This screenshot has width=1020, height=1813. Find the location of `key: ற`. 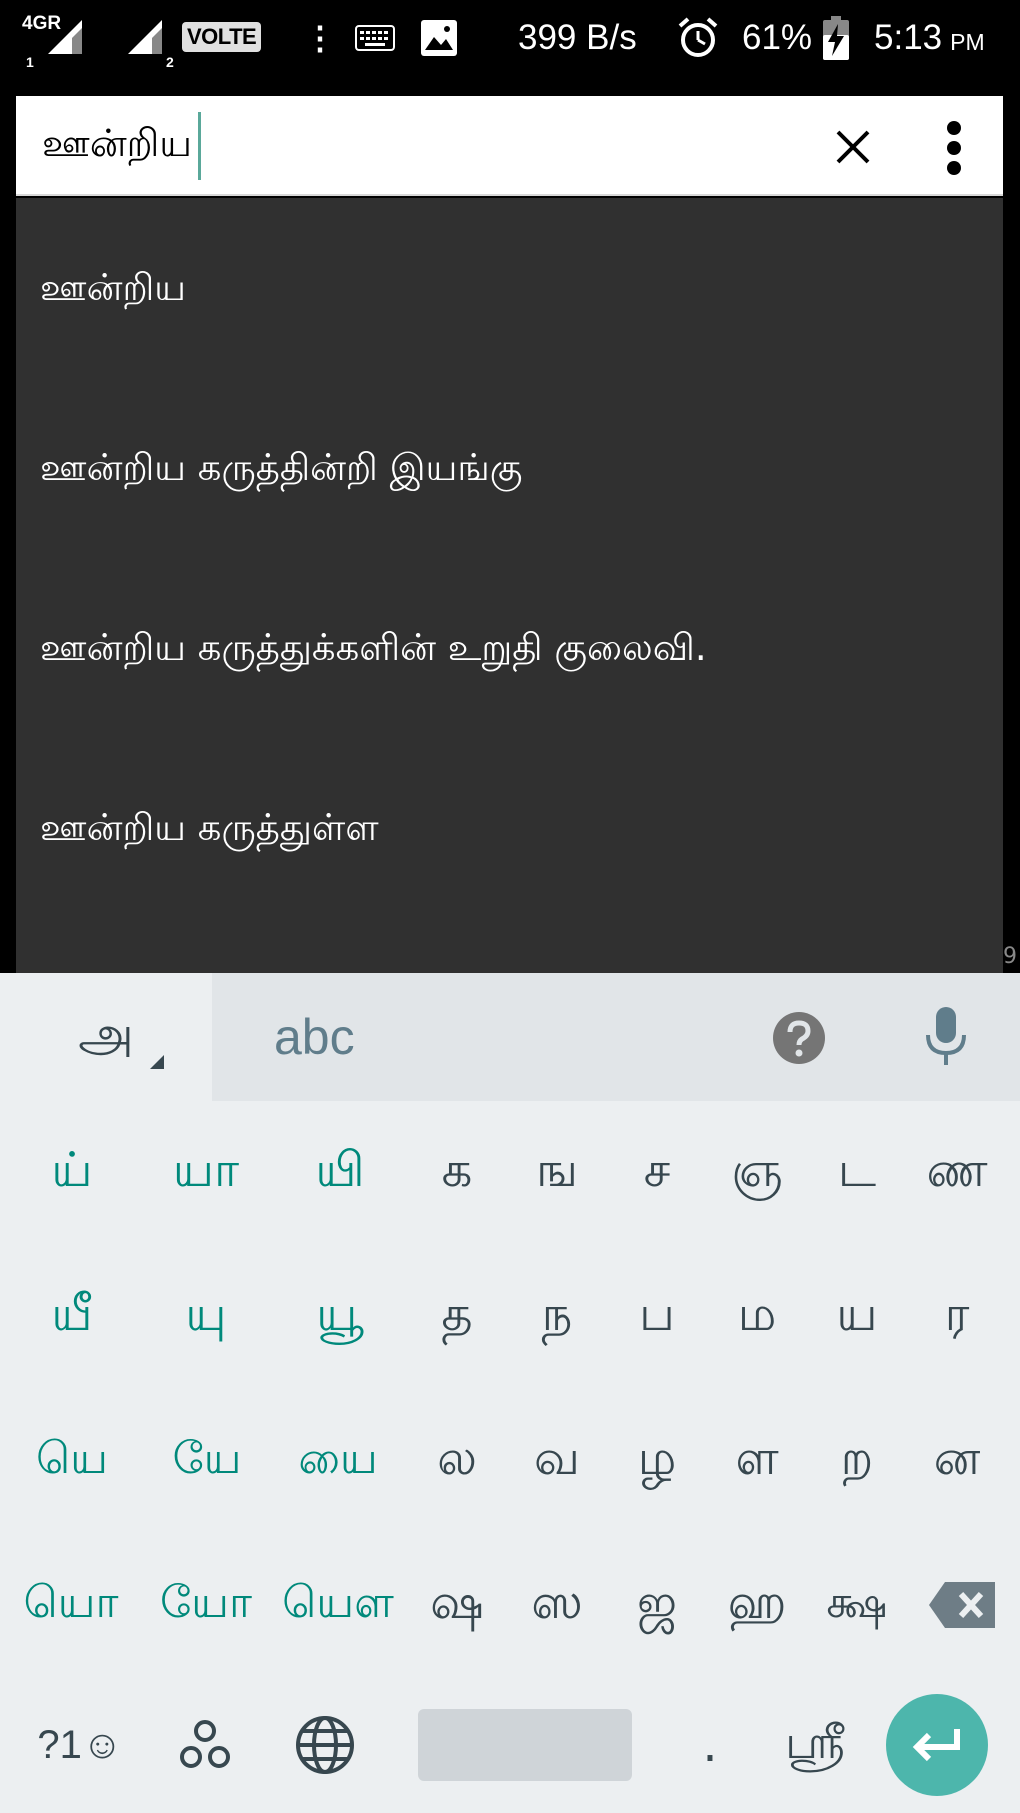

key: ற is located at coordinates (857, 1461).